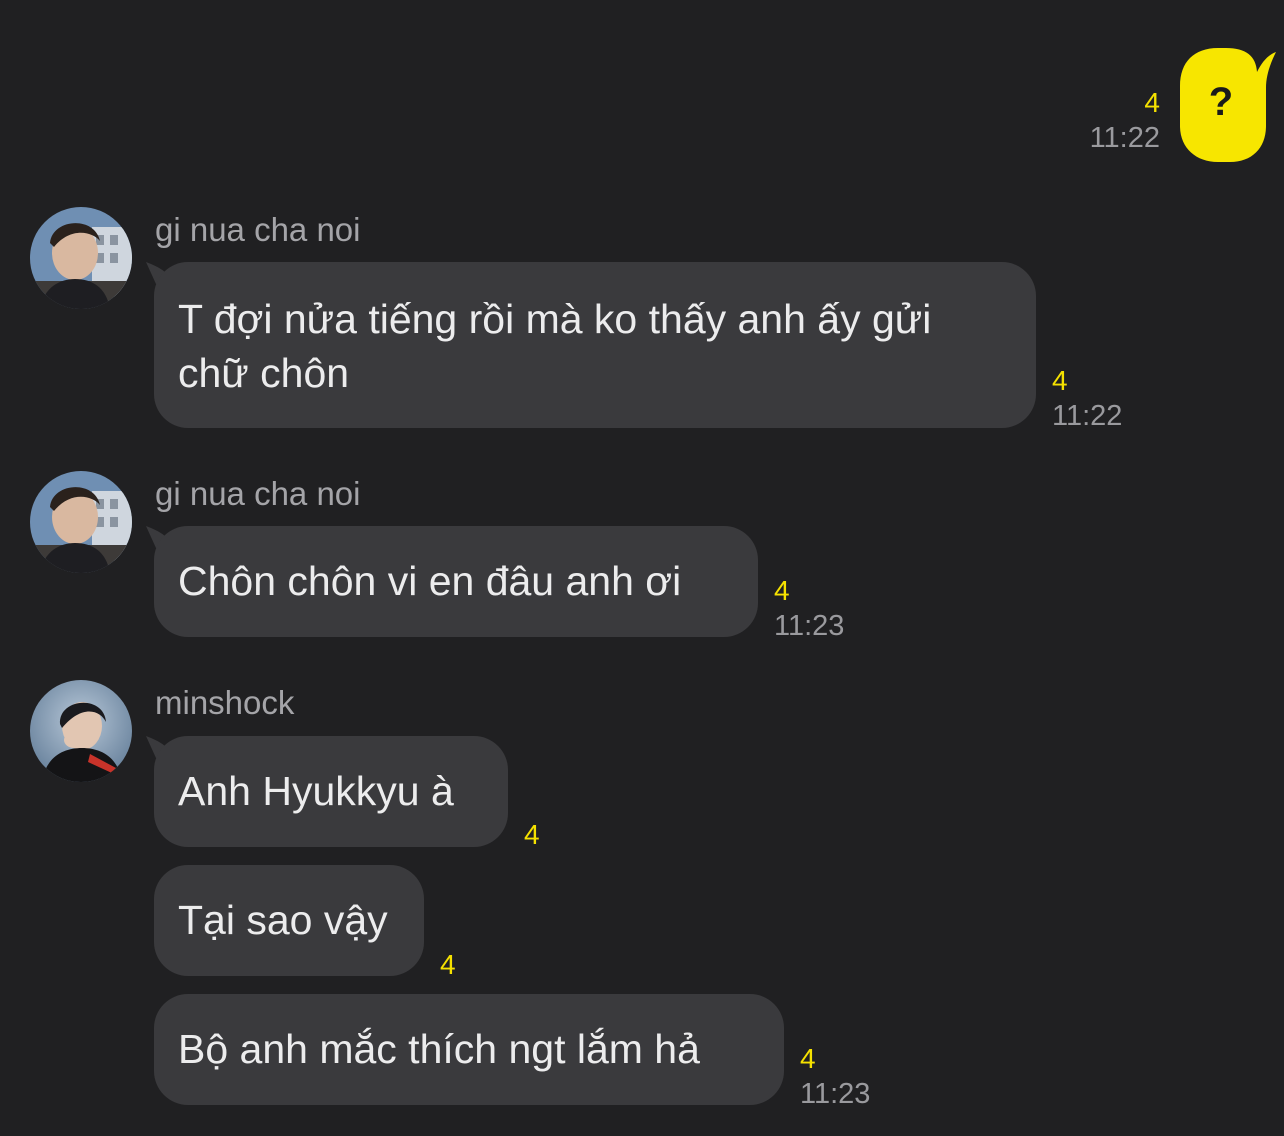 Image resolution: width=1284 pixels, height=1136 pixels. What do you see at coordinates (439, 1049) in the screenshot?
I see `message-text: Bộ anh mắc thích ngt lắm hả` at bounding box center [439, 1049].